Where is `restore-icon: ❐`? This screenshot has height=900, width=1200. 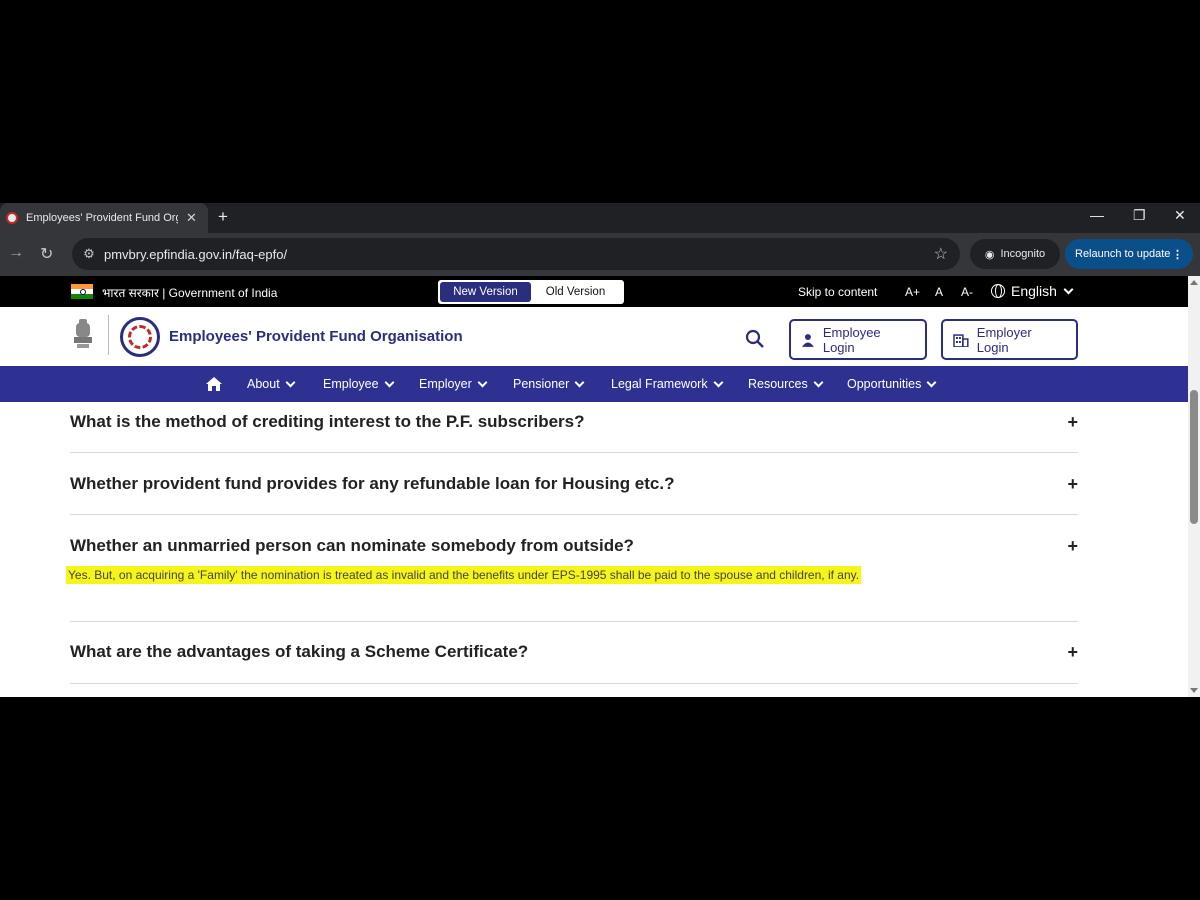
restore-icon: ❐ is located at coordinates (1139, 215).